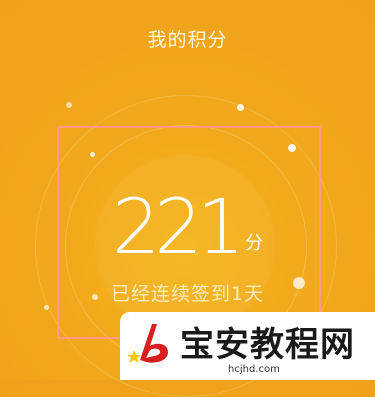 The height and width of the screenshot is (397, 375). Describe the element at coordinates (178, 226) in the screenshot. I see `points-value: 221` at that location.